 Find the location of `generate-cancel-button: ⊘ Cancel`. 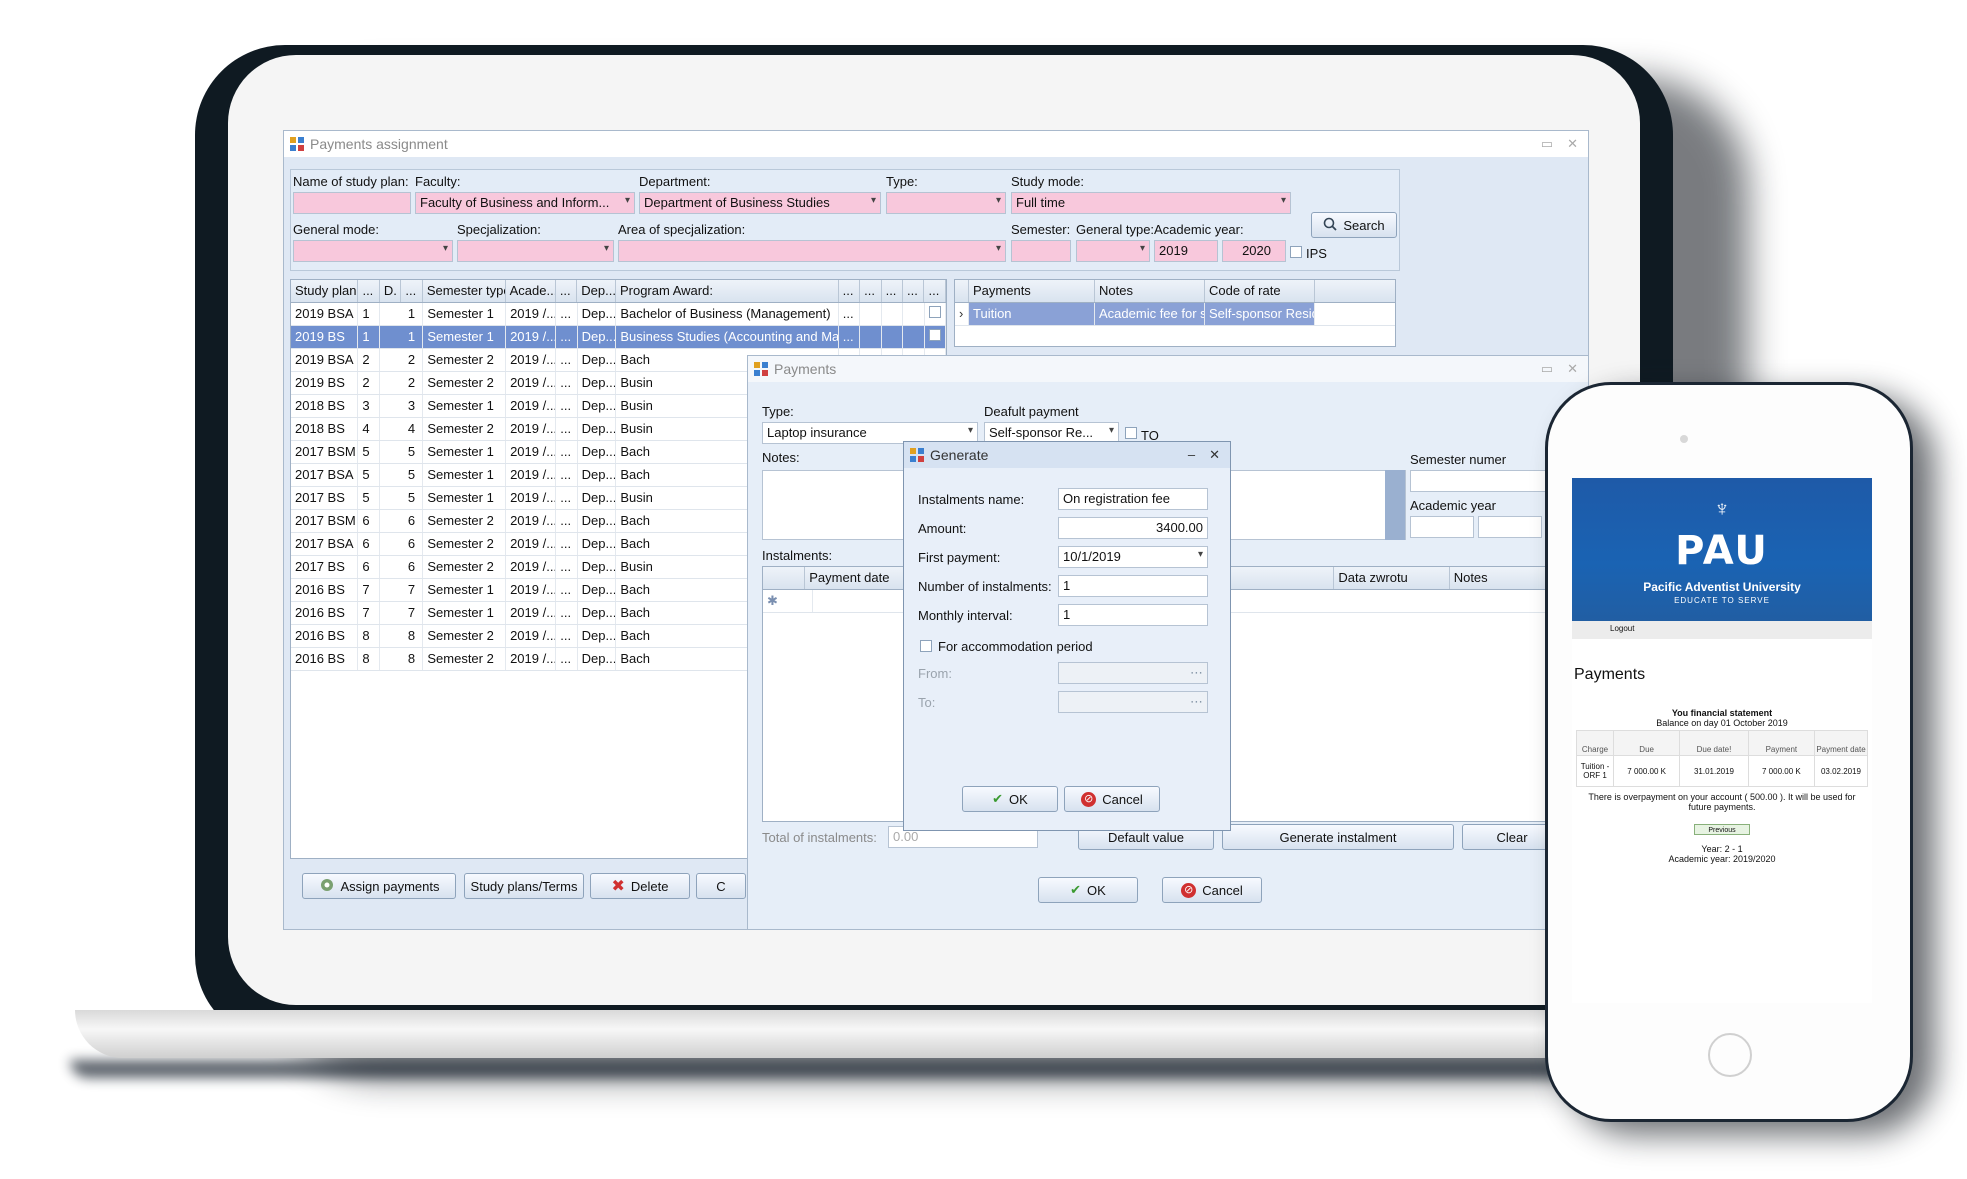

generate-cancel-button: ⊘ Cancel is located at coordinates (1112, 799).